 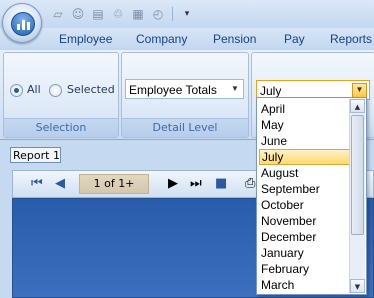 What do you see at coordinates (78, 14) in the screenshot?
I see `employees-icon: ☺` at bounding box center [78, 14].